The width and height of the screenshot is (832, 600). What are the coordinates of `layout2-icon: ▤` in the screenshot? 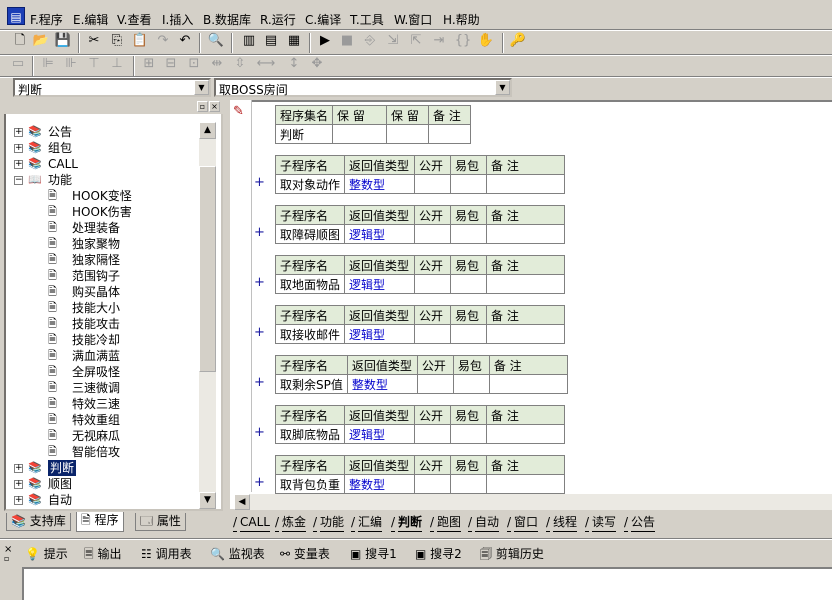 It's located at (271, 41).